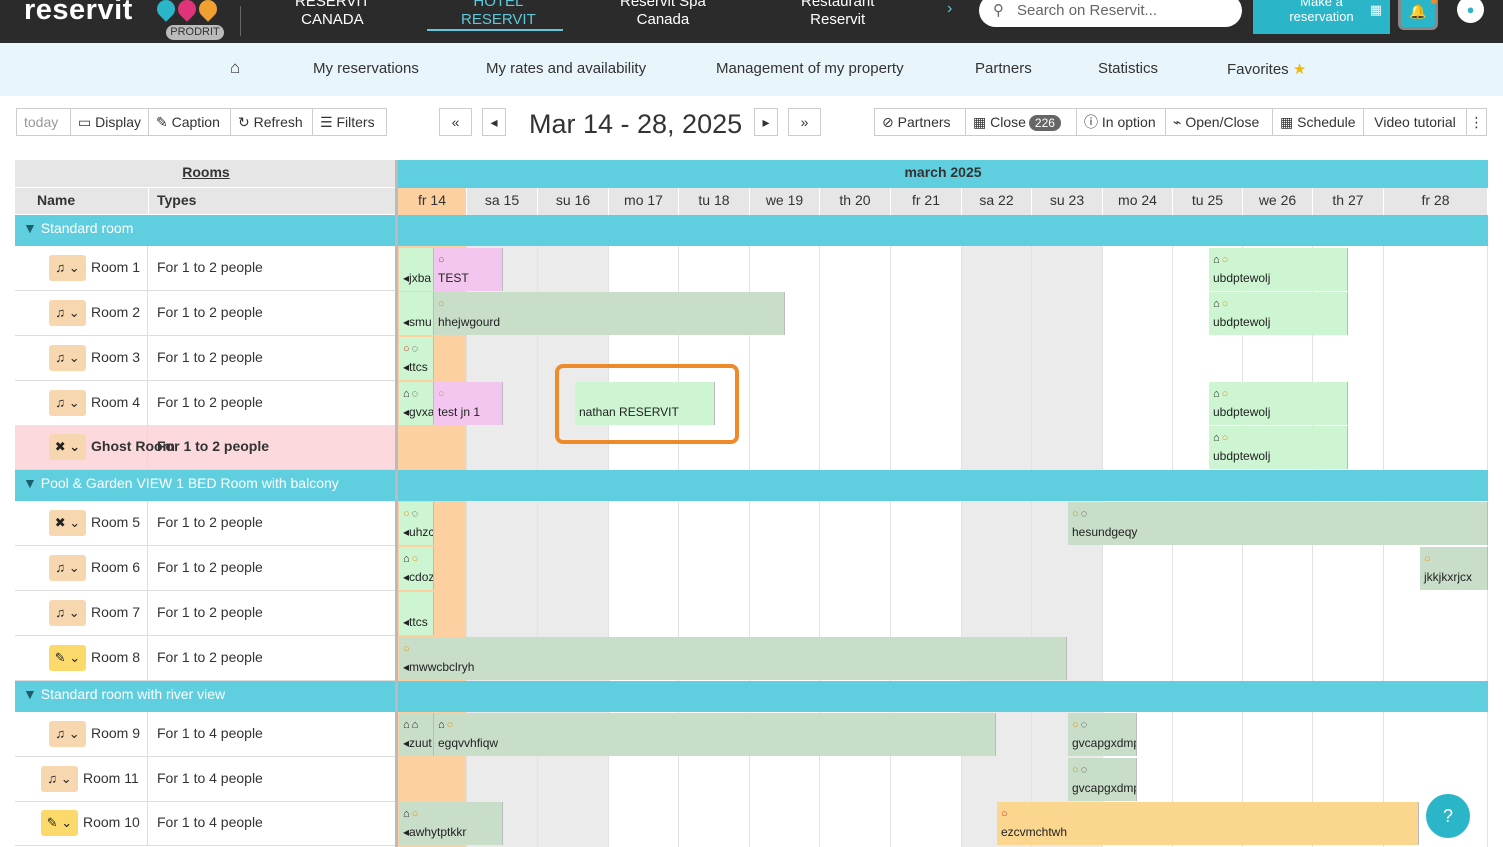  What do you see at coordinates (332, 14) in the screenshot?
I see `tab-reservit-canada: RESERVIT CANADA` at bounding box center [332, 14].